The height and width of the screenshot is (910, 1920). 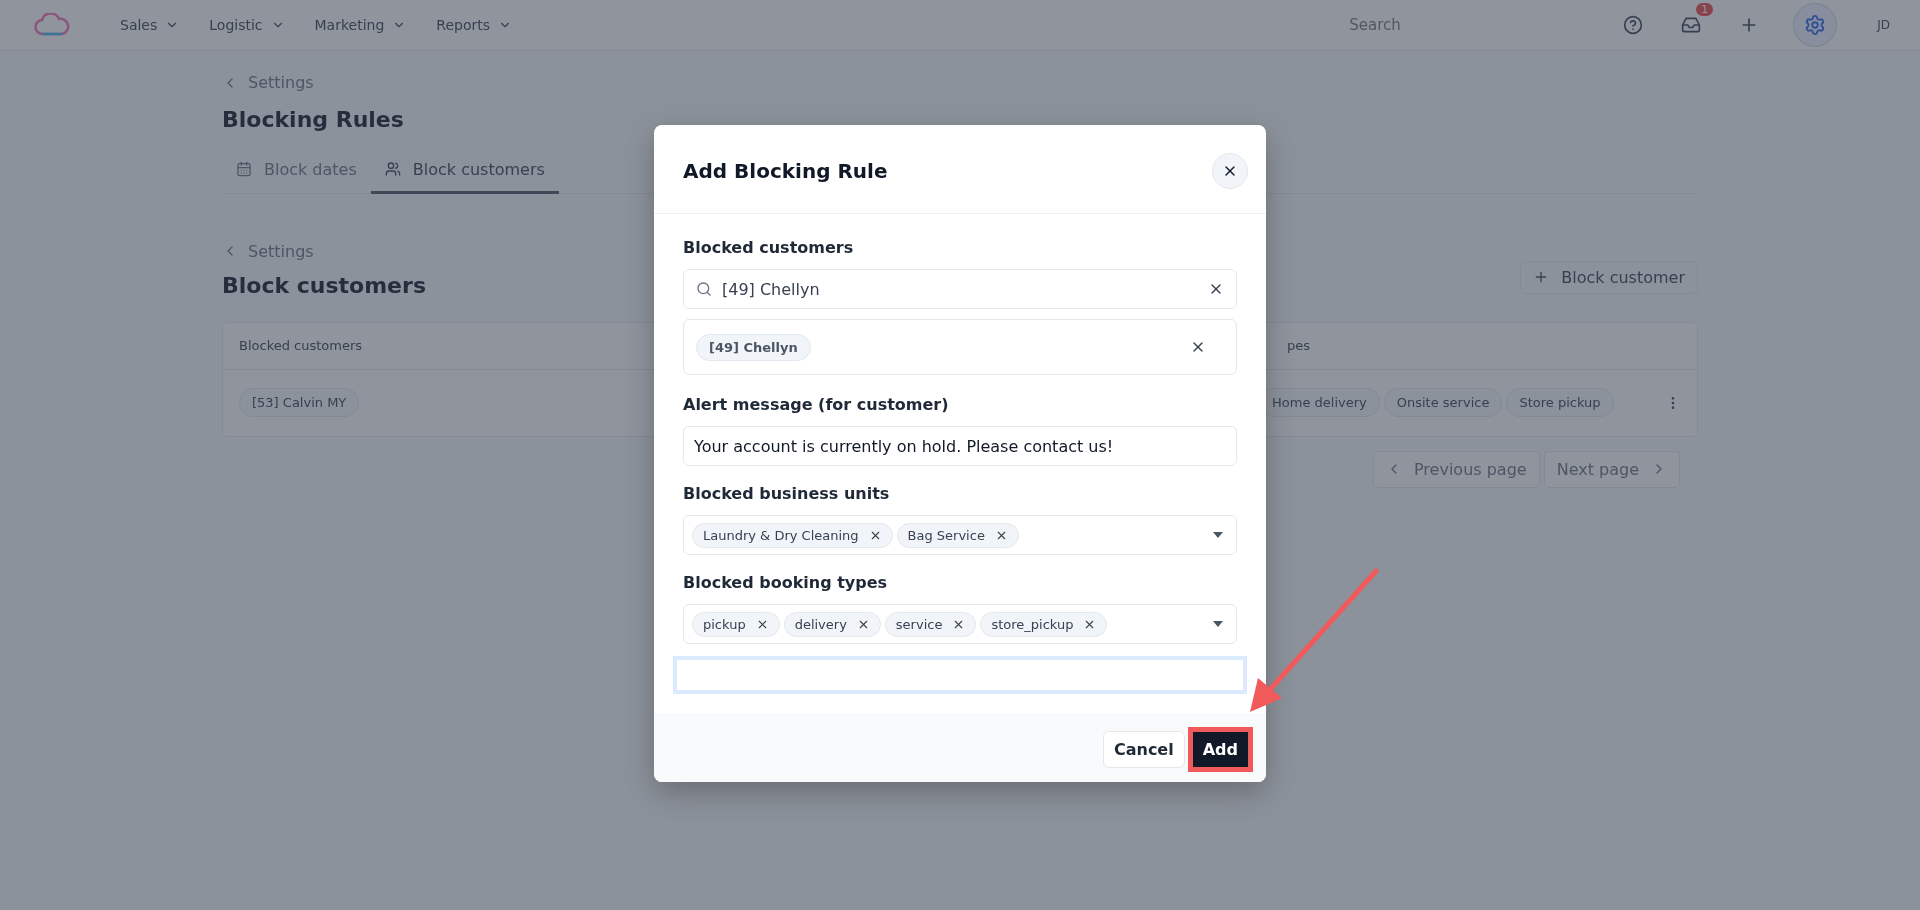 I want to click on booking-type-tag: store_pickup, so click(x=1044, y=624).